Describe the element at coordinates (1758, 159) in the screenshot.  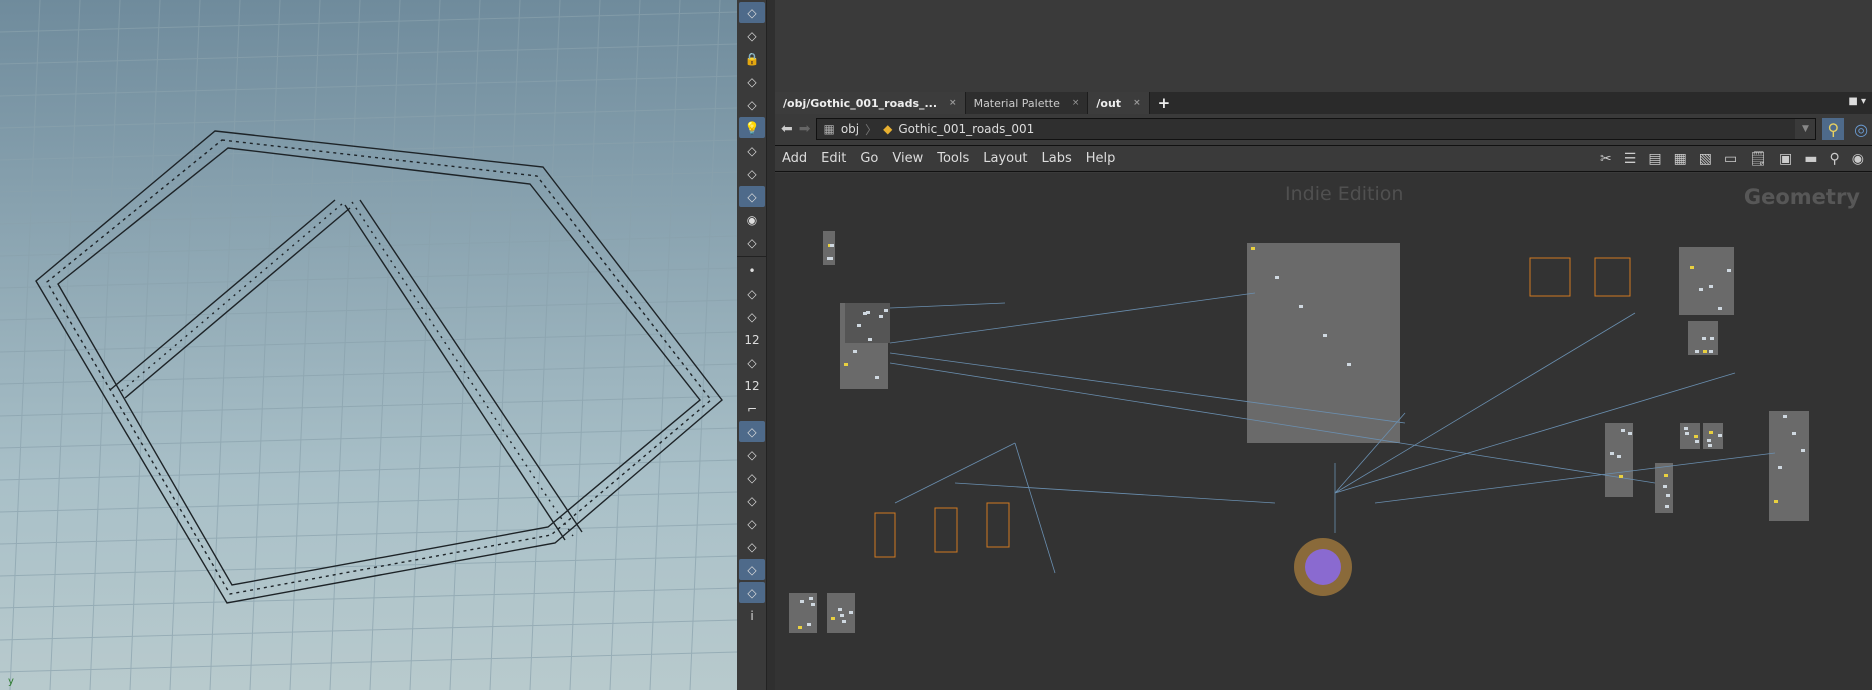
I see `sticky-note-icon: 🗒` at that location.